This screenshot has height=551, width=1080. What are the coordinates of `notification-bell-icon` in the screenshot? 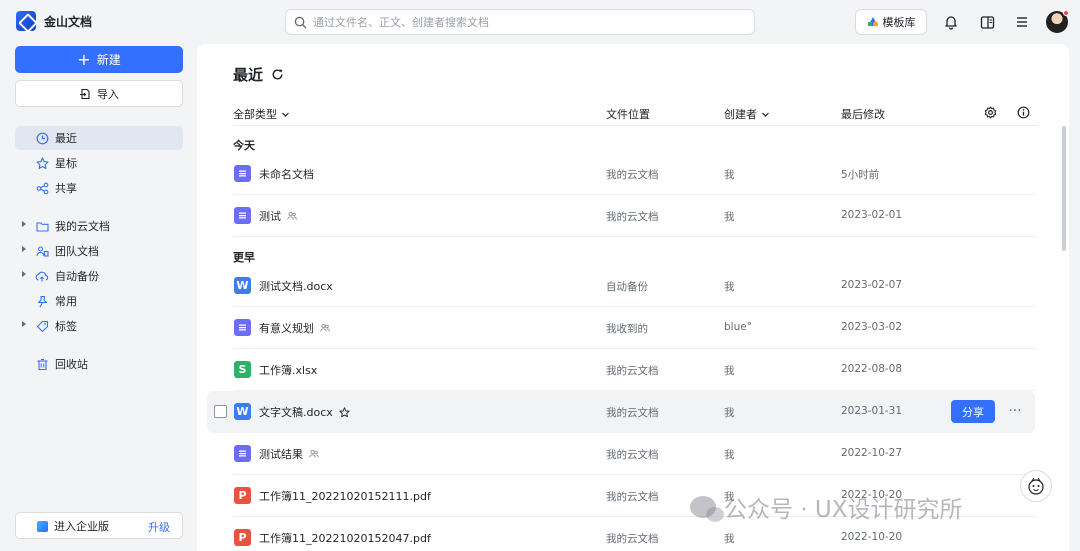 It's located at (951, 22).